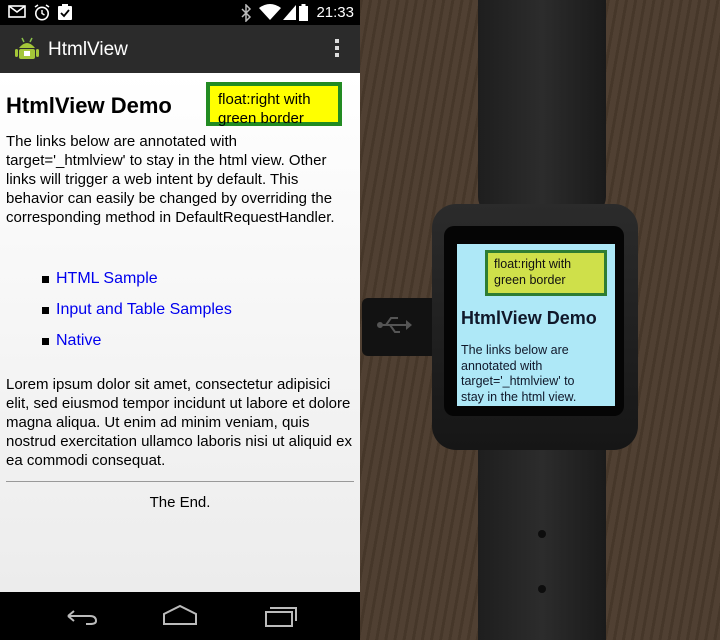 The width and height of the screenshot is (720, 640). What do you see at coordinates (136, 344) in the screenshot?
I see `list-item: Native` at bounding box center [136, 344].